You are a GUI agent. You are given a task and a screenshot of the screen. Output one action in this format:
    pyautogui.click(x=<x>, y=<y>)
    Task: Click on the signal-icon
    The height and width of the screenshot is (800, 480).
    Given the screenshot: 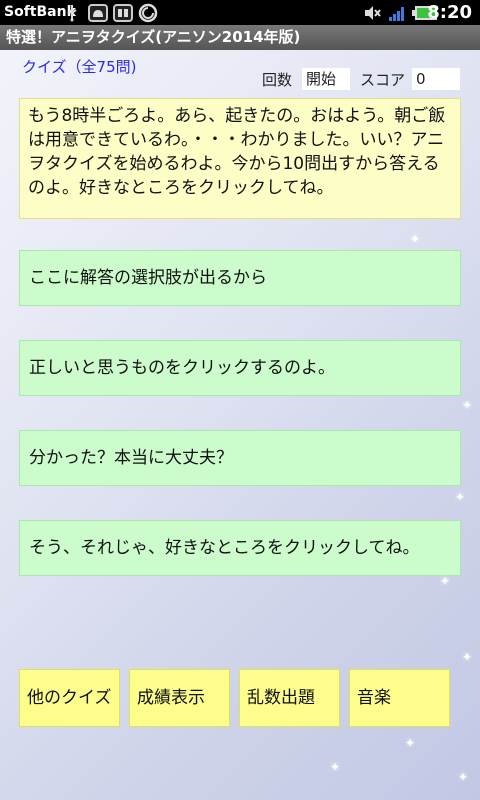 What is the action you would take?
    pyautogui.click(x=398, y=12)
    